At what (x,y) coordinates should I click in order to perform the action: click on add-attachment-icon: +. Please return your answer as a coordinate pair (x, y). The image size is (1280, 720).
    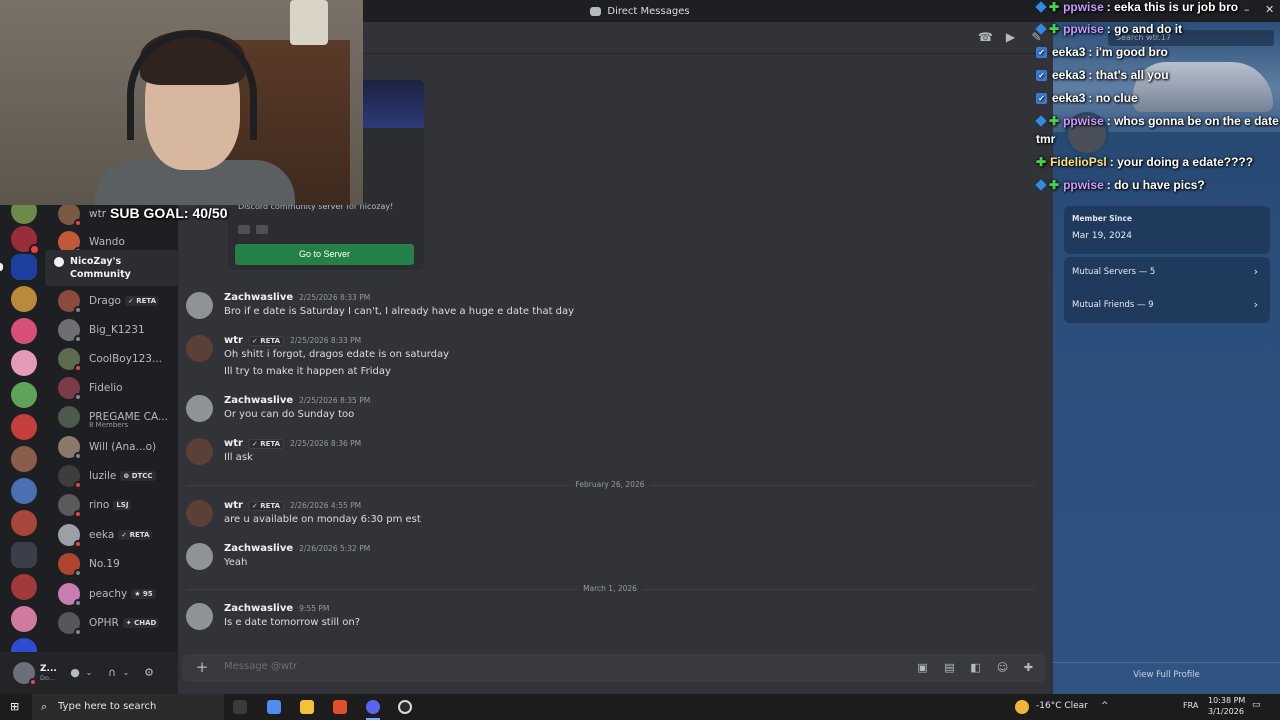
    Looking at the image, I should click on (202, 667).